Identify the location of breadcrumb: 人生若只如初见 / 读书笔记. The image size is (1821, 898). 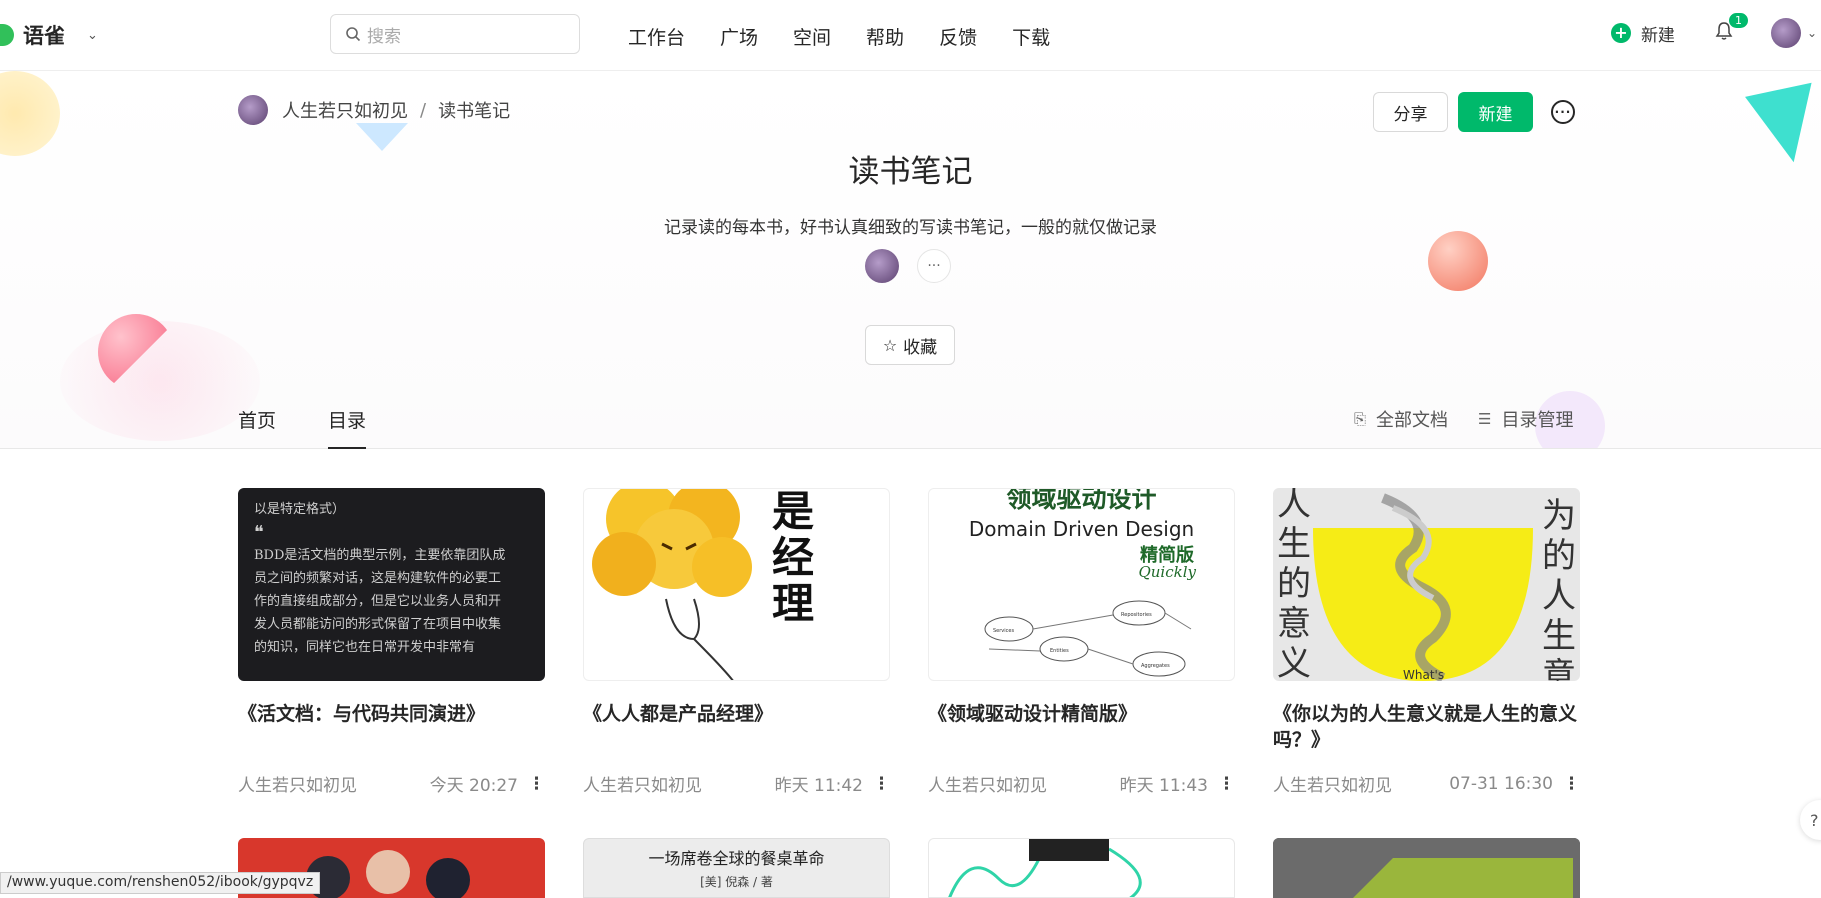
(374, 110).